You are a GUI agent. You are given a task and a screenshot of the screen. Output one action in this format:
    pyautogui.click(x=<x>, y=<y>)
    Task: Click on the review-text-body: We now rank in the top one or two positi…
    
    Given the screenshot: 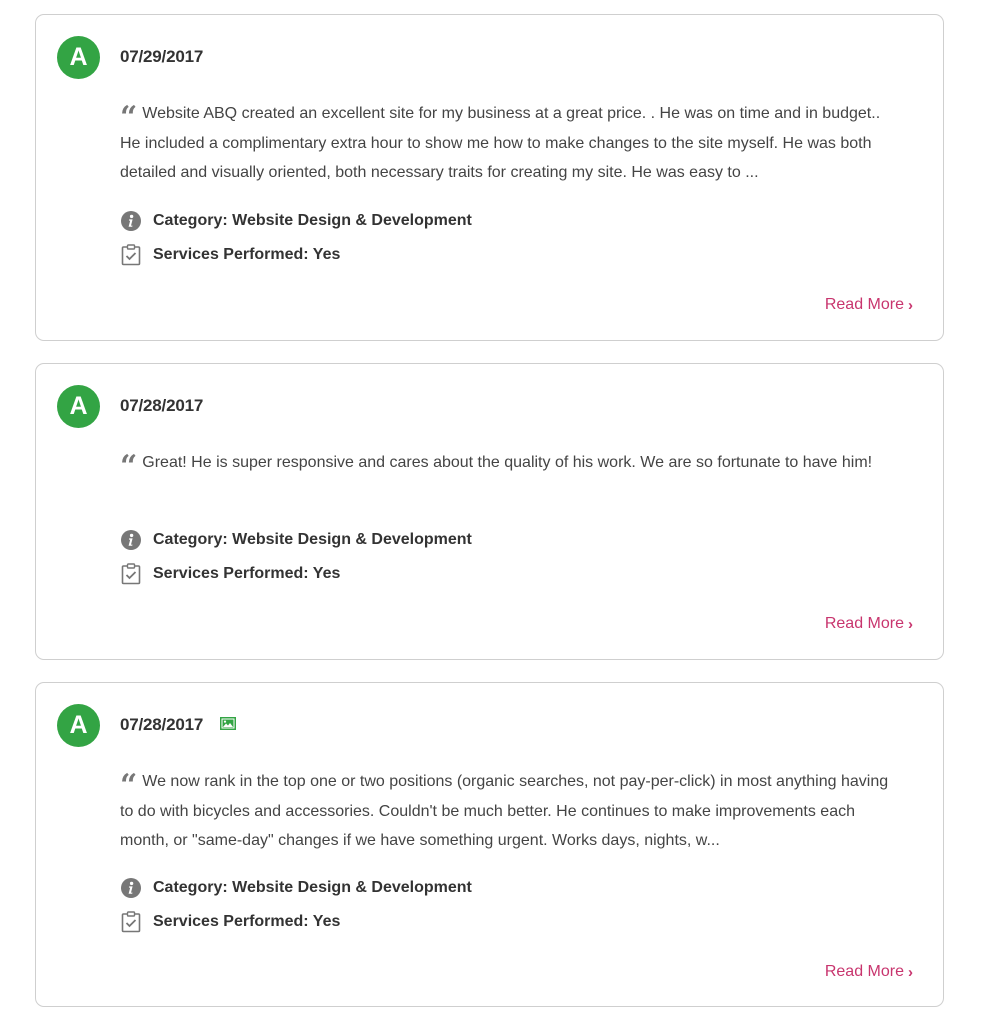 What is the action you would take?
    pyautogui.click(x=504, y=811)
    